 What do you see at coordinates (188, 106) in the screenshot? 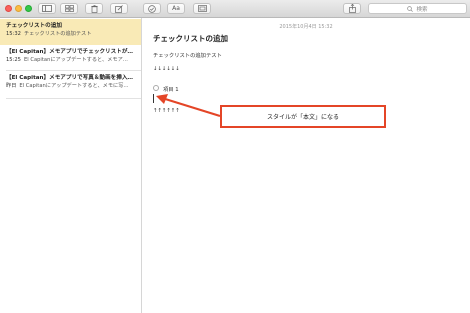
I see `annotation-arrow` at bounding box center [188, 106].